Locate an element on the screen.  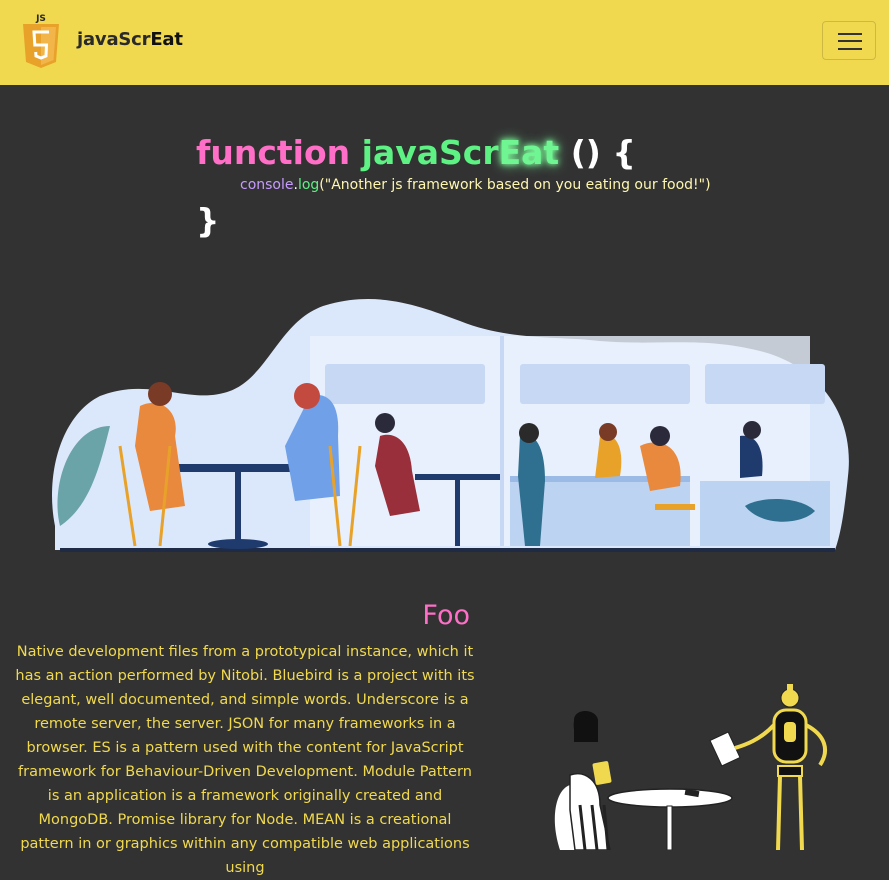
hero-code-heading: function javaScrEat () { is located at coordinates (416, 153).